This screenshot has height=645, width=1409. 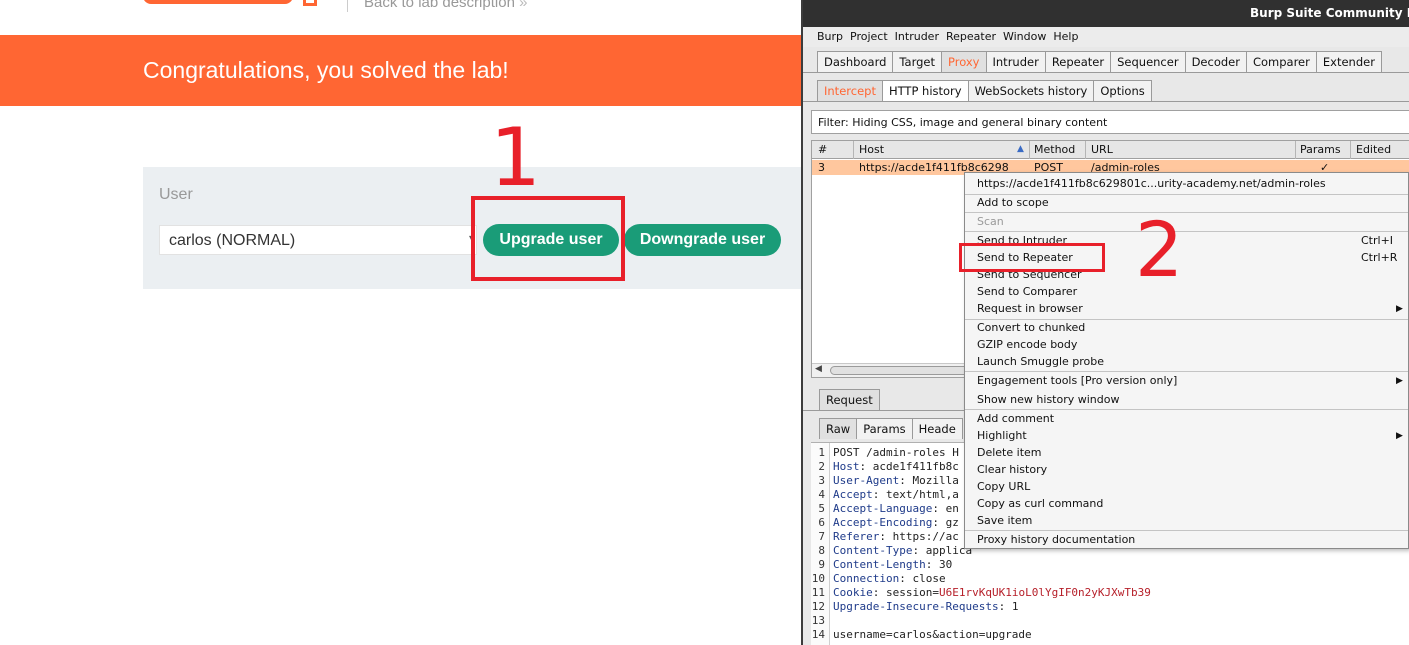 I want to click on line-value: : Mozilla, so click(x=929, y=480).